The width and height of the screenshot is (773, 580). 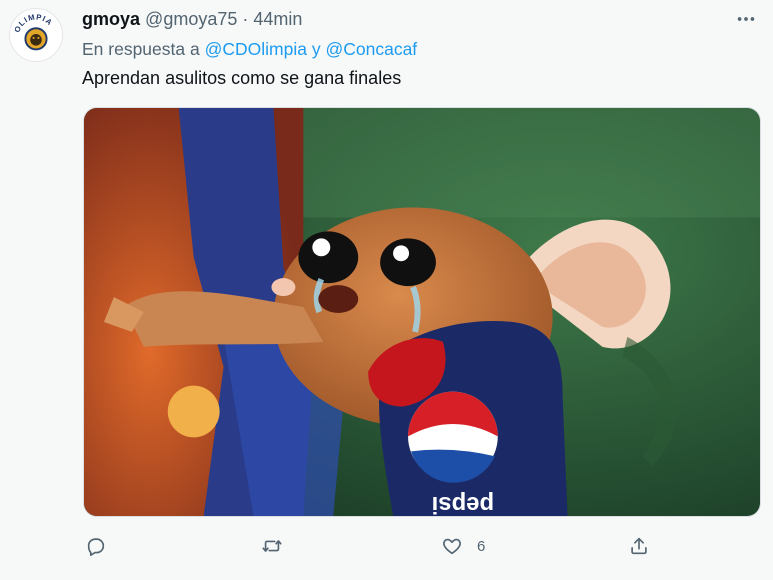 I want to click on reply-icon, so click(x=96, y=547).